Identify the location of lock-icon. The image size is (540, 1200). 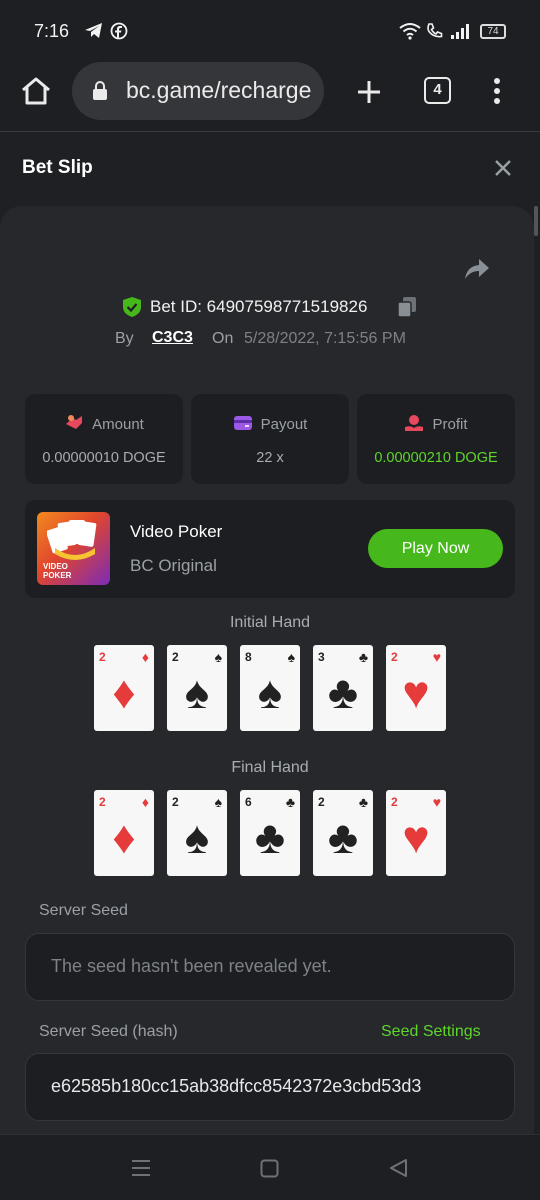
(100, 90).